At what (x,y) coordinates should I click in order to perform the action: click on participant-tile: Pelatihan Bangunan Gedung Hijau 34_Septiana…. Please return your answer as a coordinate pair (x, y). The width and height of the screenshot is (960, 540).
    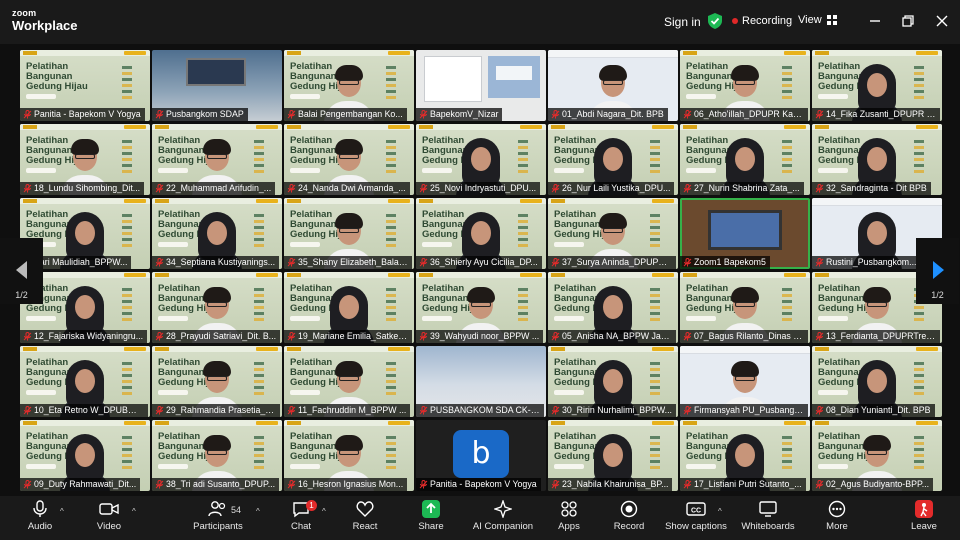
    Looking at the image, I should click on (217, 233).